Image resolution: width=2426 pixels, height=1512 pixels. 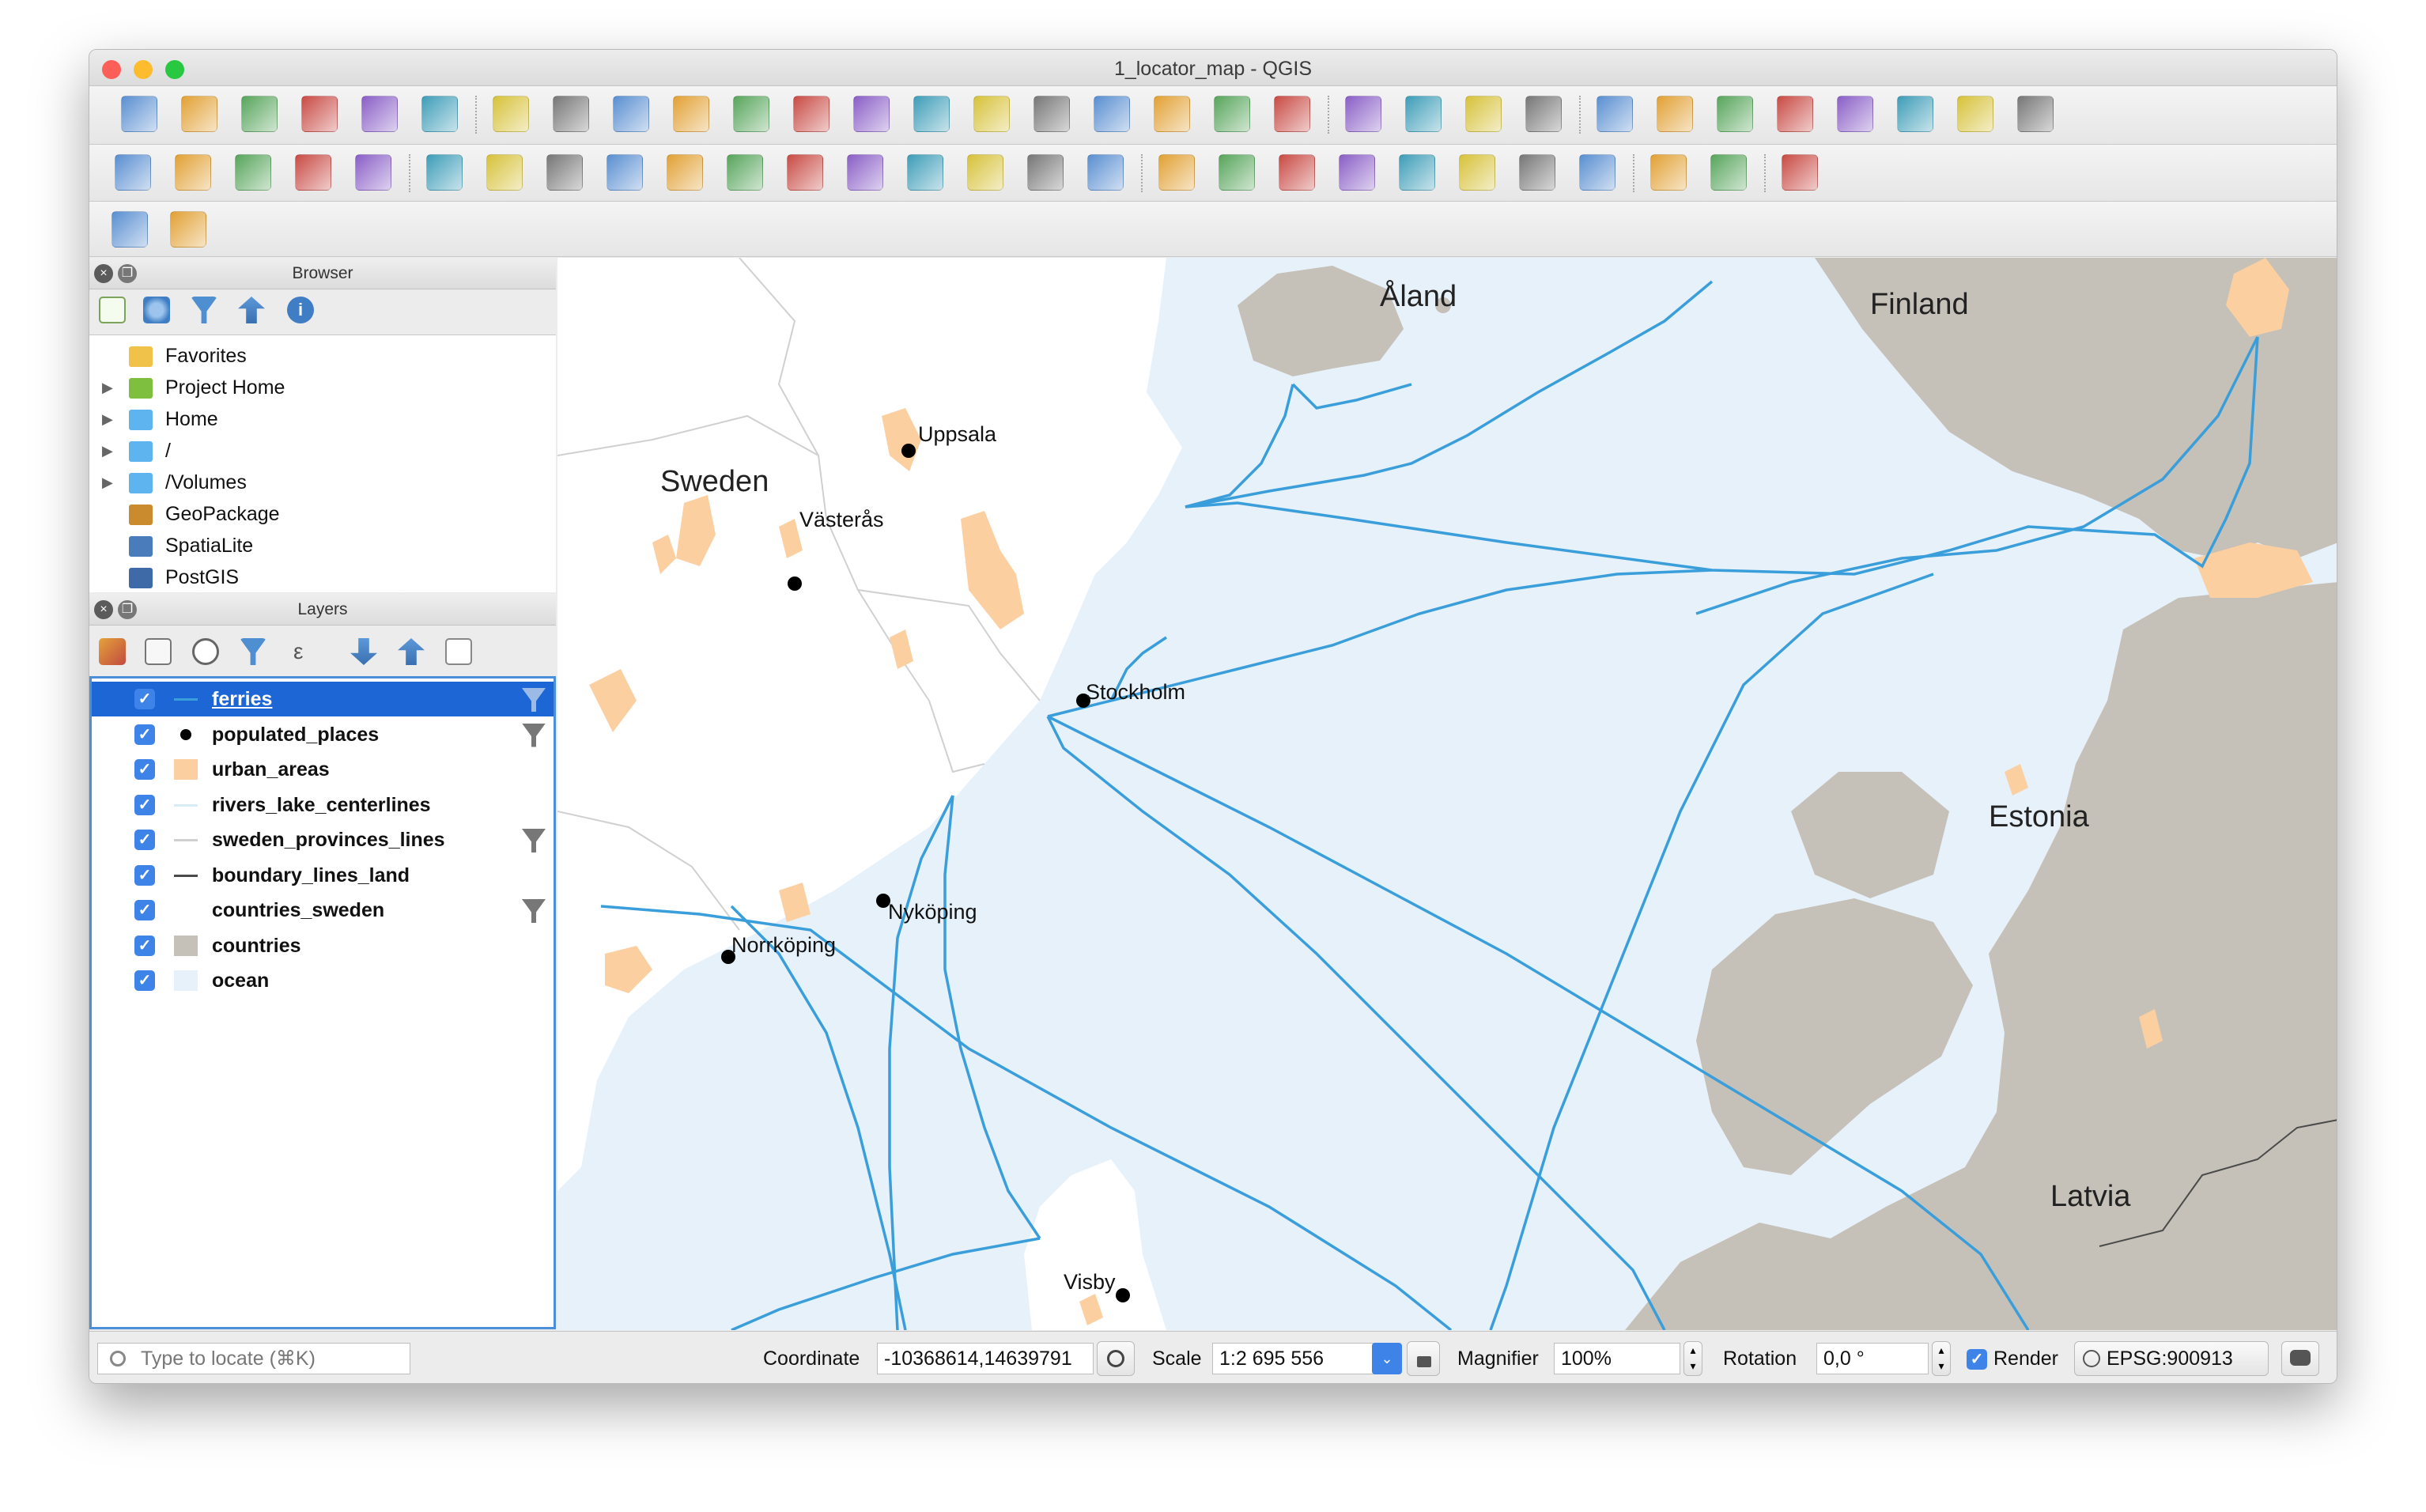 I want to click on remove-layer-icon, so click(x=458, y=652).